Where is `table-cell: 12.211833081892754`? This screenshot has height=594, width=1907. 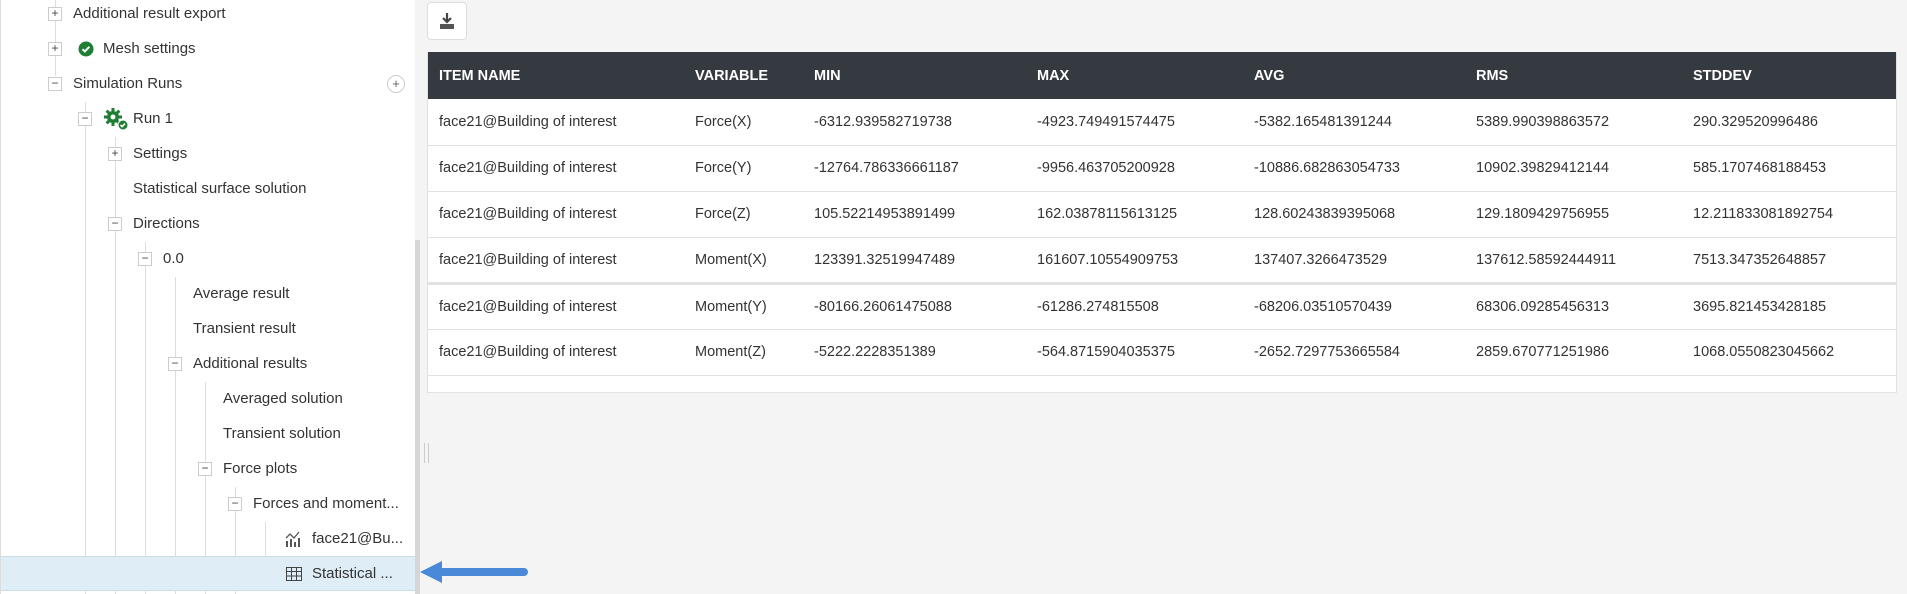 table-cell: 12.211833081892754 is located at coordinates (1789, 214).